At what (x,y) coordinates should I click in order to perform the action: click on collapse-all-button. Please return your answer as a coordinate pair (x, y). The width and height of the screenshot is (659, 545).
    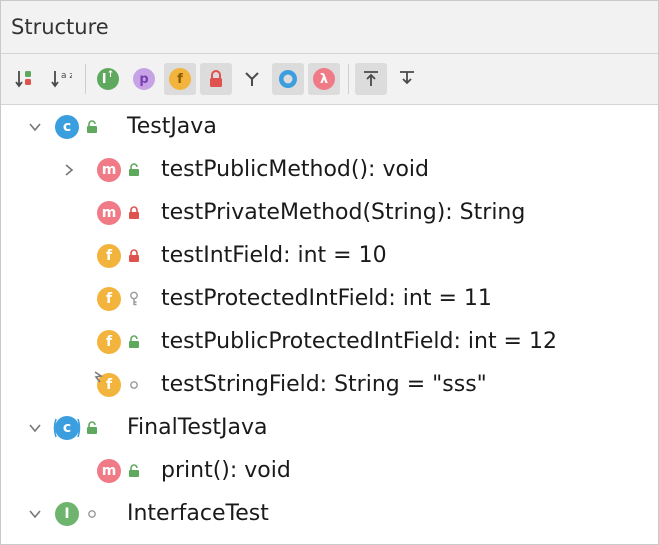
    Looking at the image, I should click on (407, 79).